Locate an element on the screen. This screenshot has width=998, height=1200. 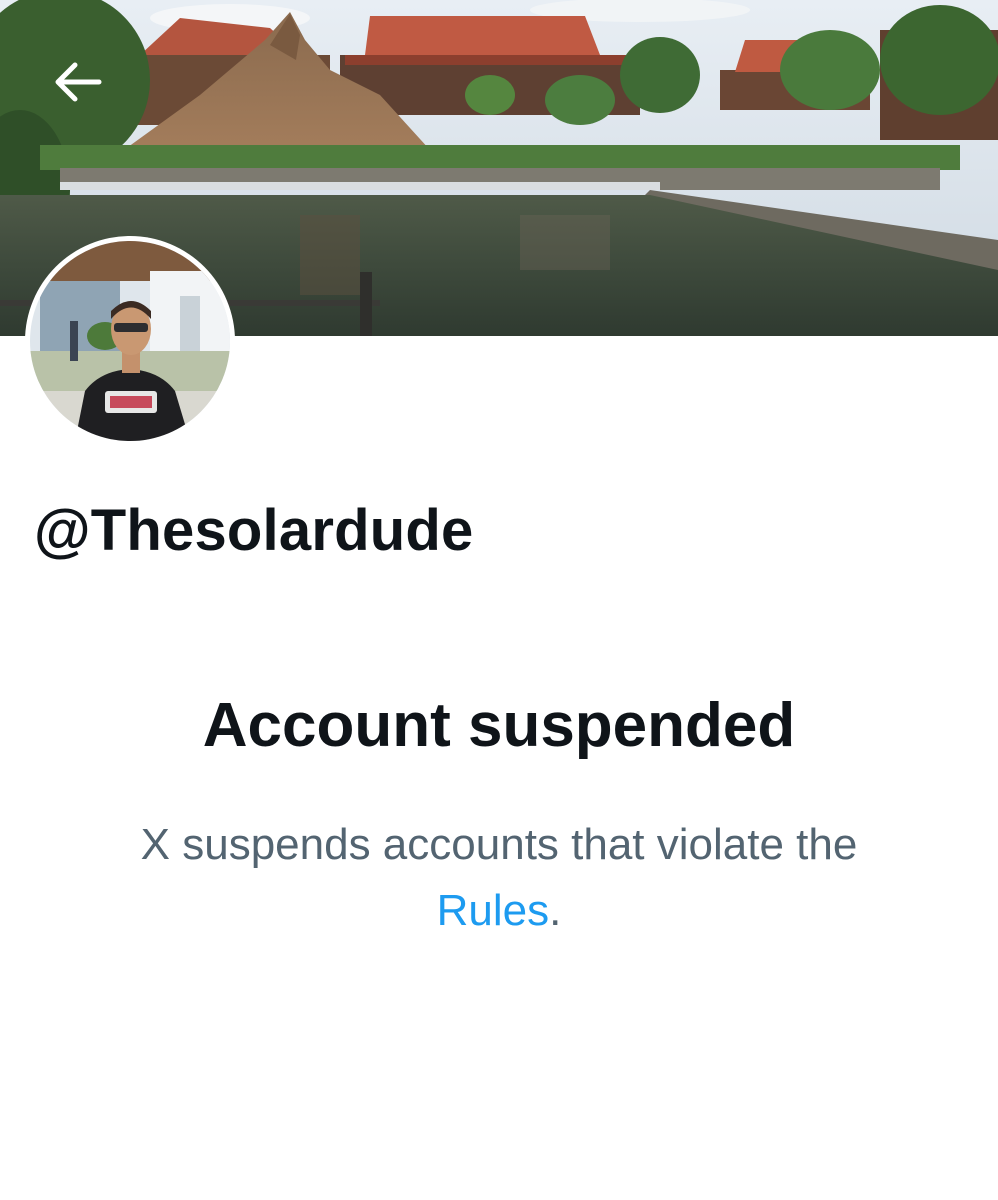
avatar is located at coordinates (130, 341).